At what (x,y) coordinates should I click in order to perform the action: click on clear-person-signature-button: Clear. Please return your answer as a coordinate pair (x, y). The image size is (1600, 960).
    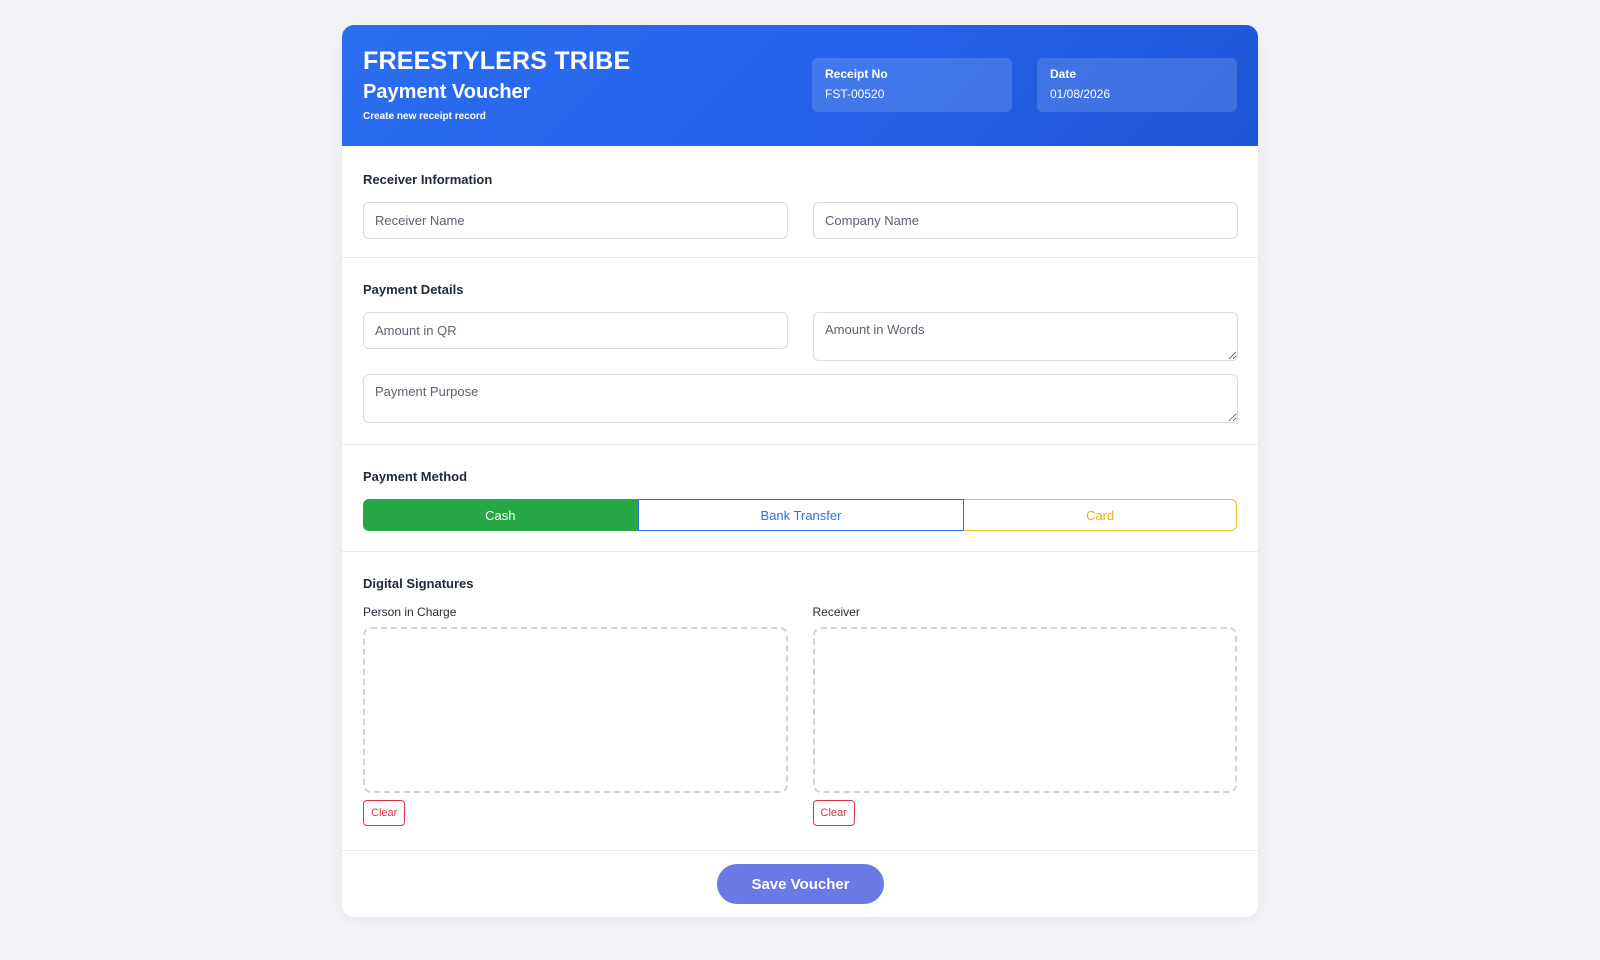
    Looking at the image, I should click on (384, 813).